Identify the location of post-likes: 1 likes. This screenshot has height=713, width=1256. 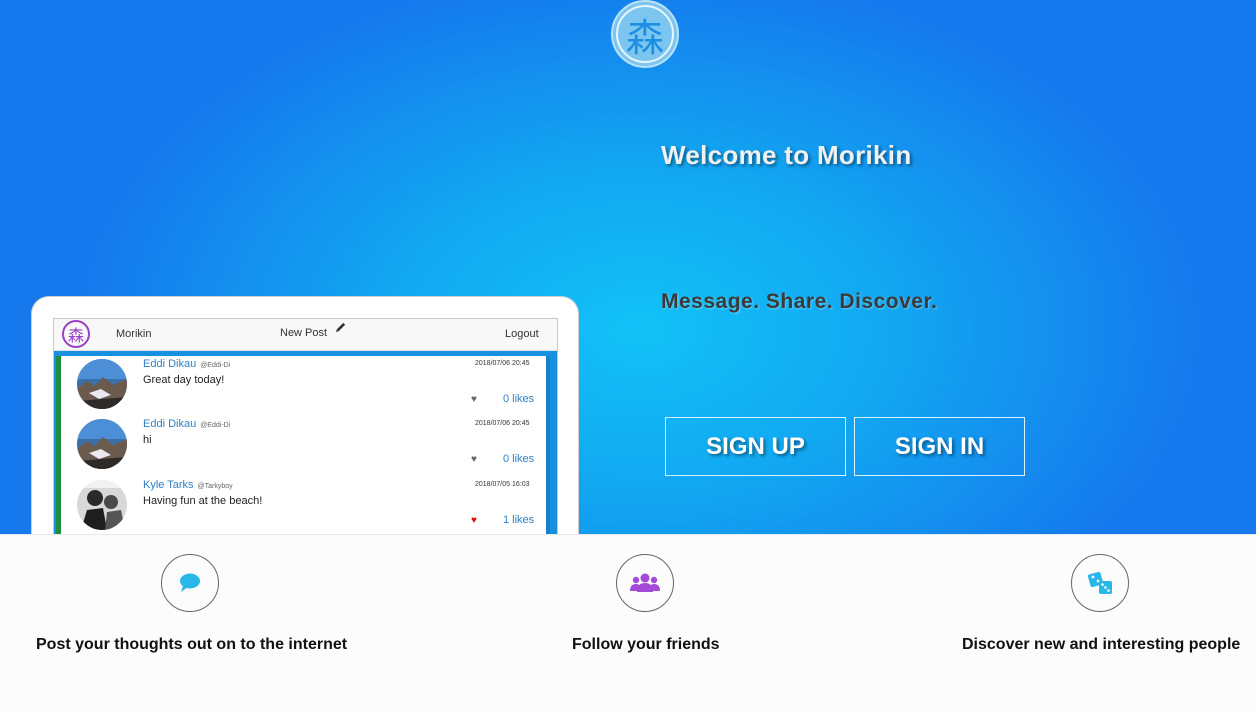
(519, 520).